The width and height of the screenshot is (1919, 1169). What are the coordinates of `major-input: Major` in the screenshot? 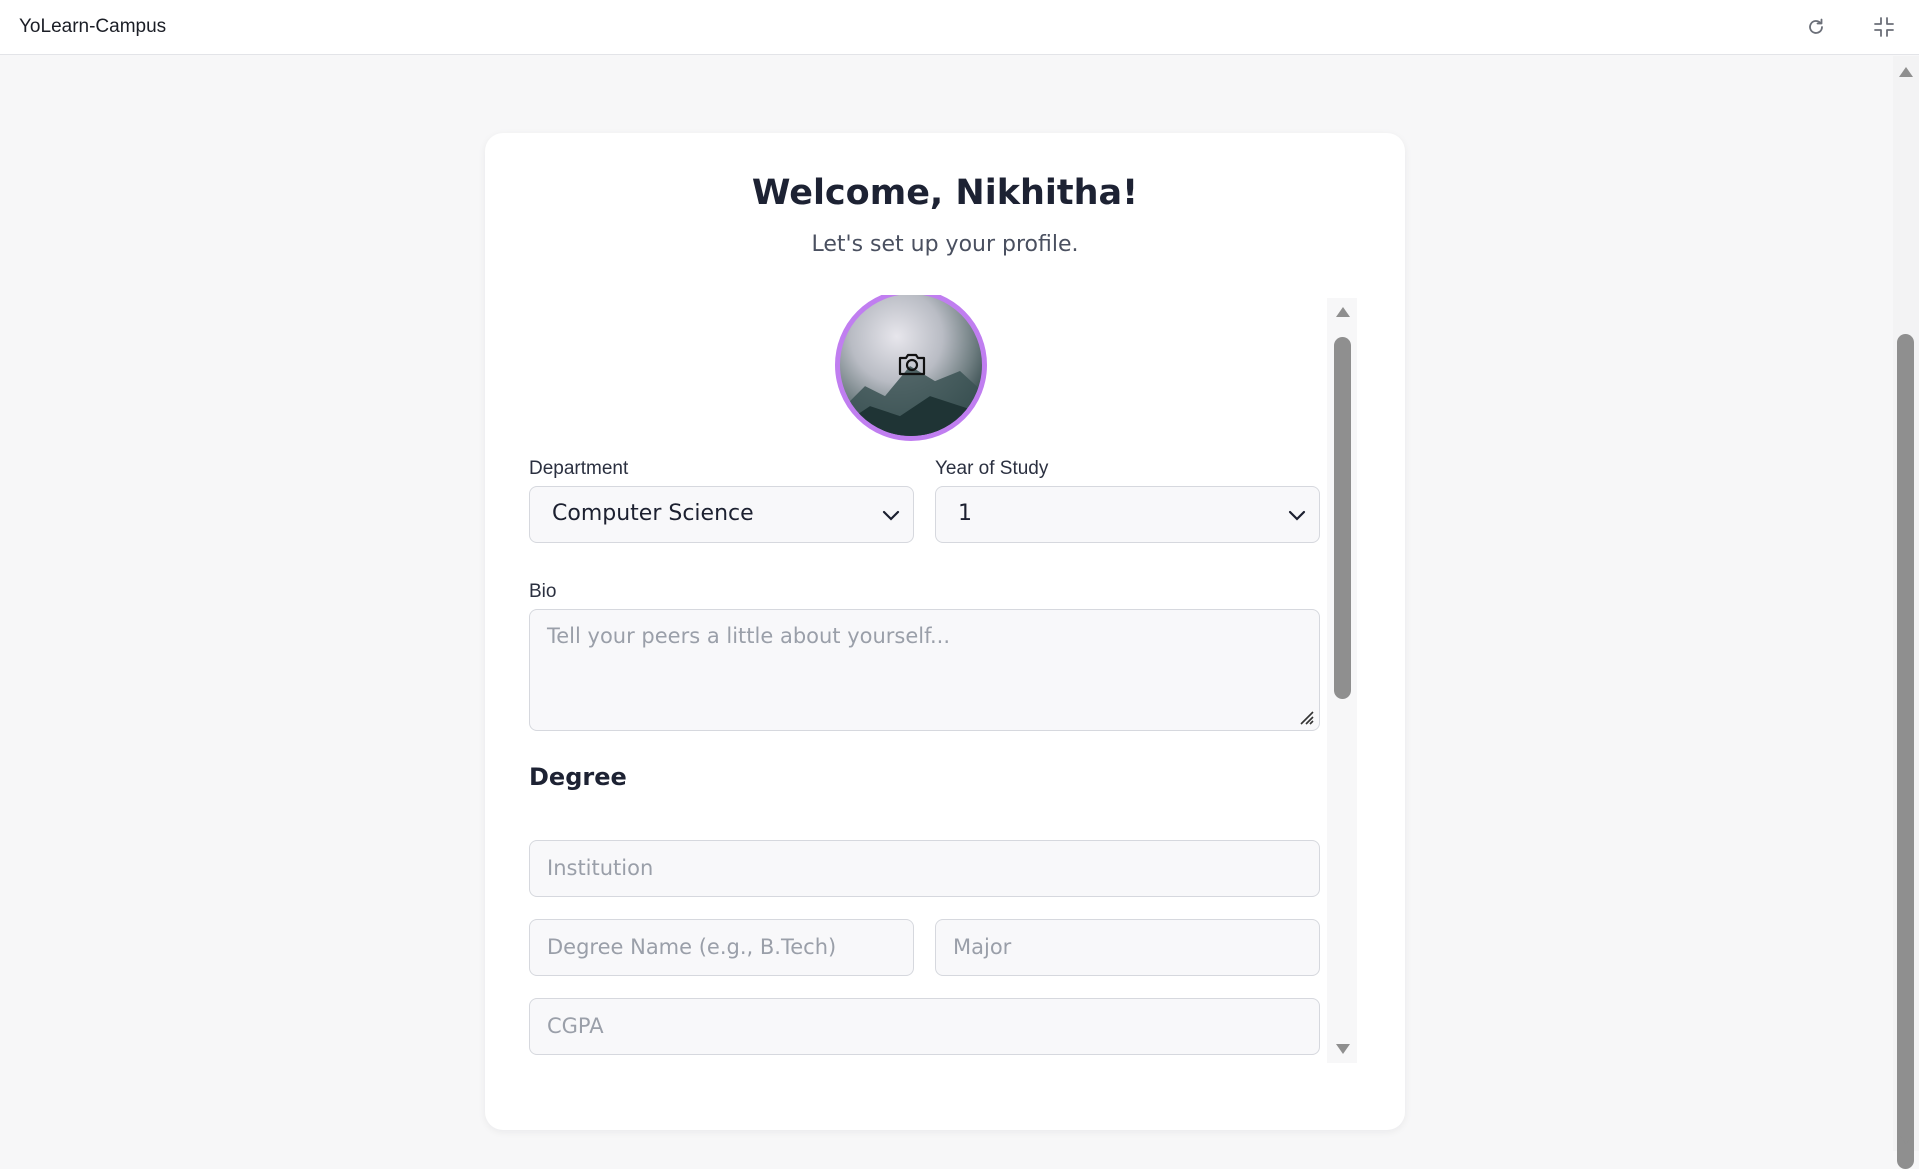 It's located at (1127, 947).